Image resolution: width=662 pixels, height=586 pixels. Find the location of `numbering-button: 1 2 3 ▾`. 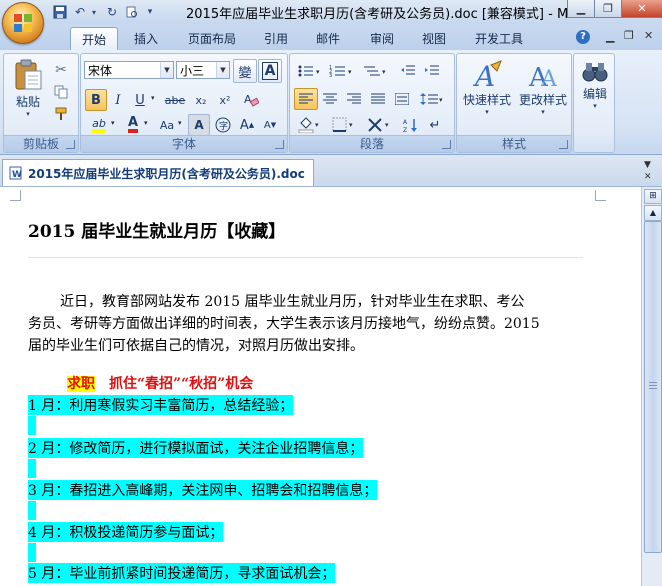

numbering-button: 1 2 3 ▾ is located at coordinates (342, 71).